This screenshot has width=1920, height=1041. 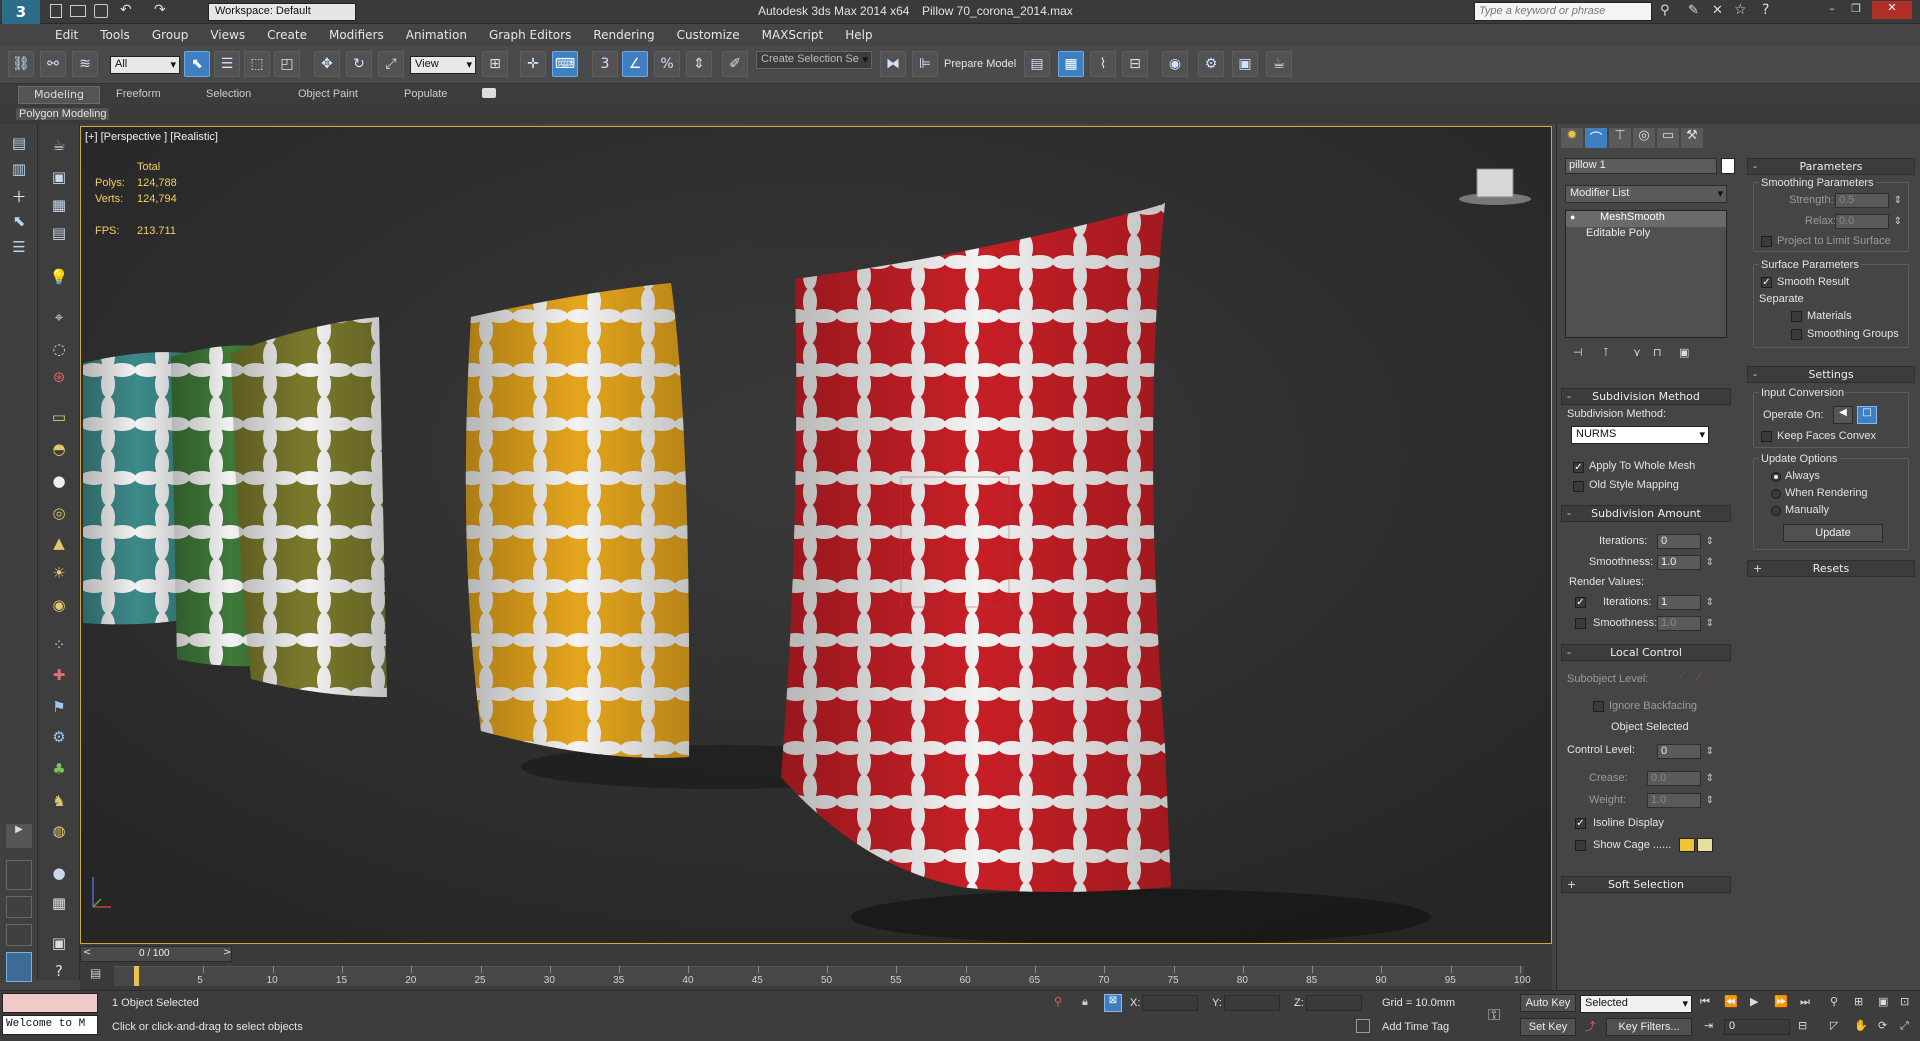 What do you see at coordinates (359, 64) in the screenshot?
I see `rotate-icon: ↻` at bounding box center [359, 64].